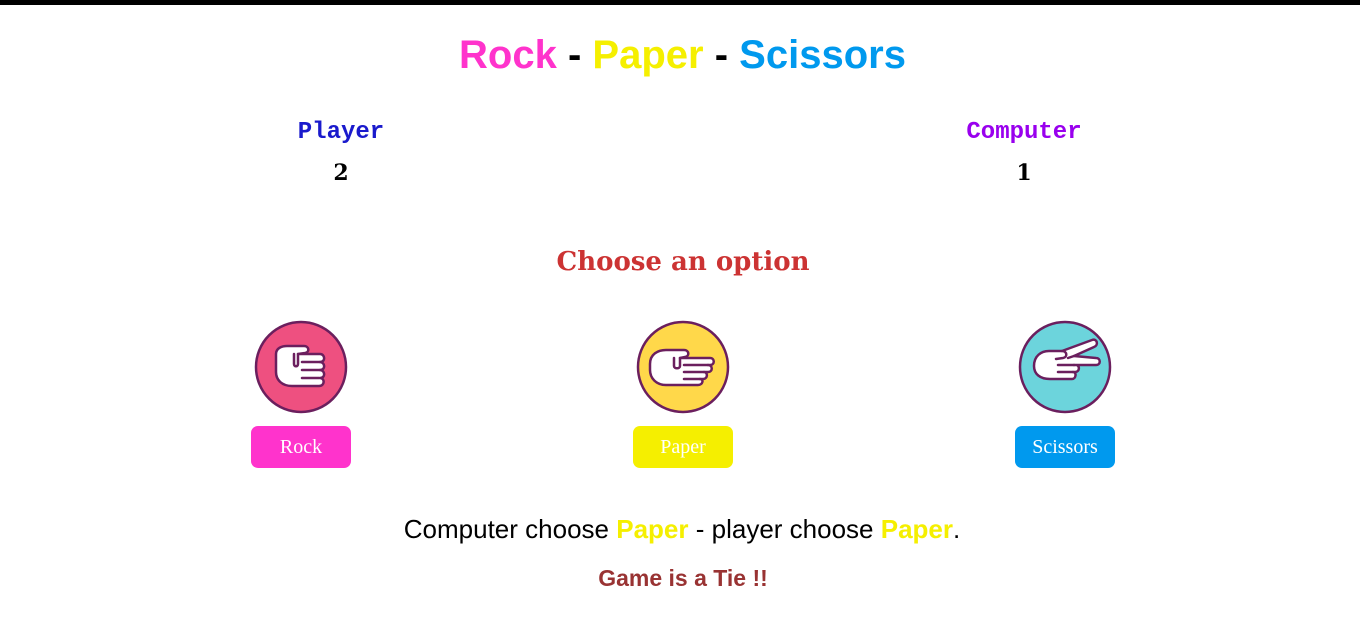 Image resolution: width=1360 pixels, height=626 pixels. What do you see at coordinates (301, 447) in the screenshot?
I see `rock-button: Rock` at bounding box center [301, 447].